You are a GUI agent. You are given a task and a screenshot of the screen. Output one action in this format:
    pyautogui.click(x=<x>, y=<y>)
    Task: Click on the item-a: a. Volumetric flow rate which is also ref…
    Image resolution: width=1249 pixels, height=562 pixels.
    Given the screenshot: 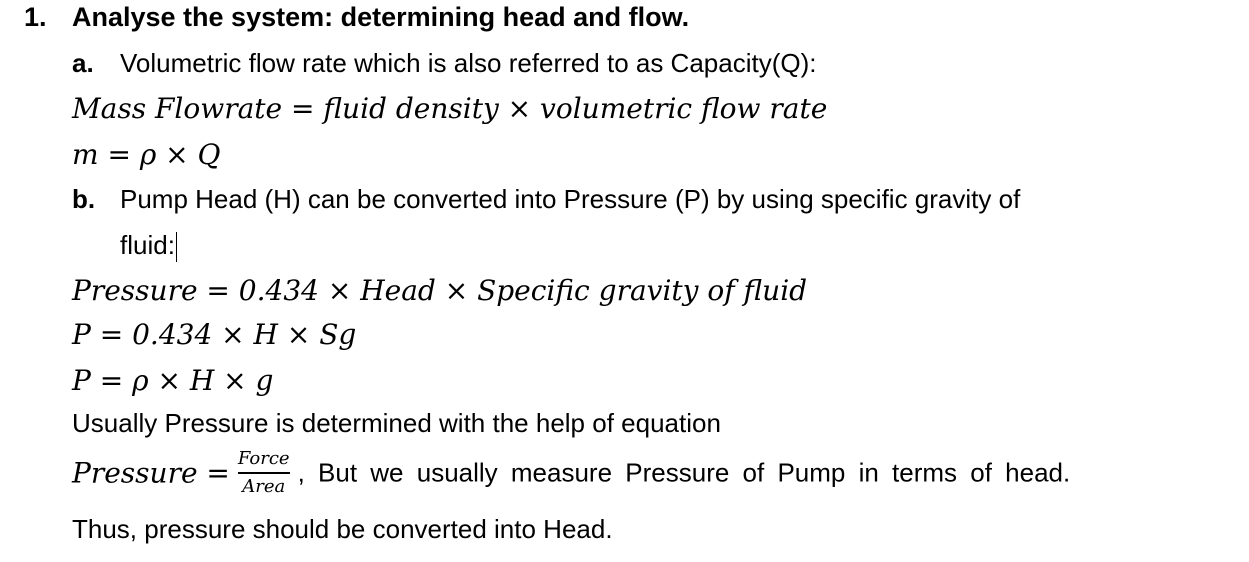 What is the action you would take?
    pyautogui.click(x=444, y=63)
    